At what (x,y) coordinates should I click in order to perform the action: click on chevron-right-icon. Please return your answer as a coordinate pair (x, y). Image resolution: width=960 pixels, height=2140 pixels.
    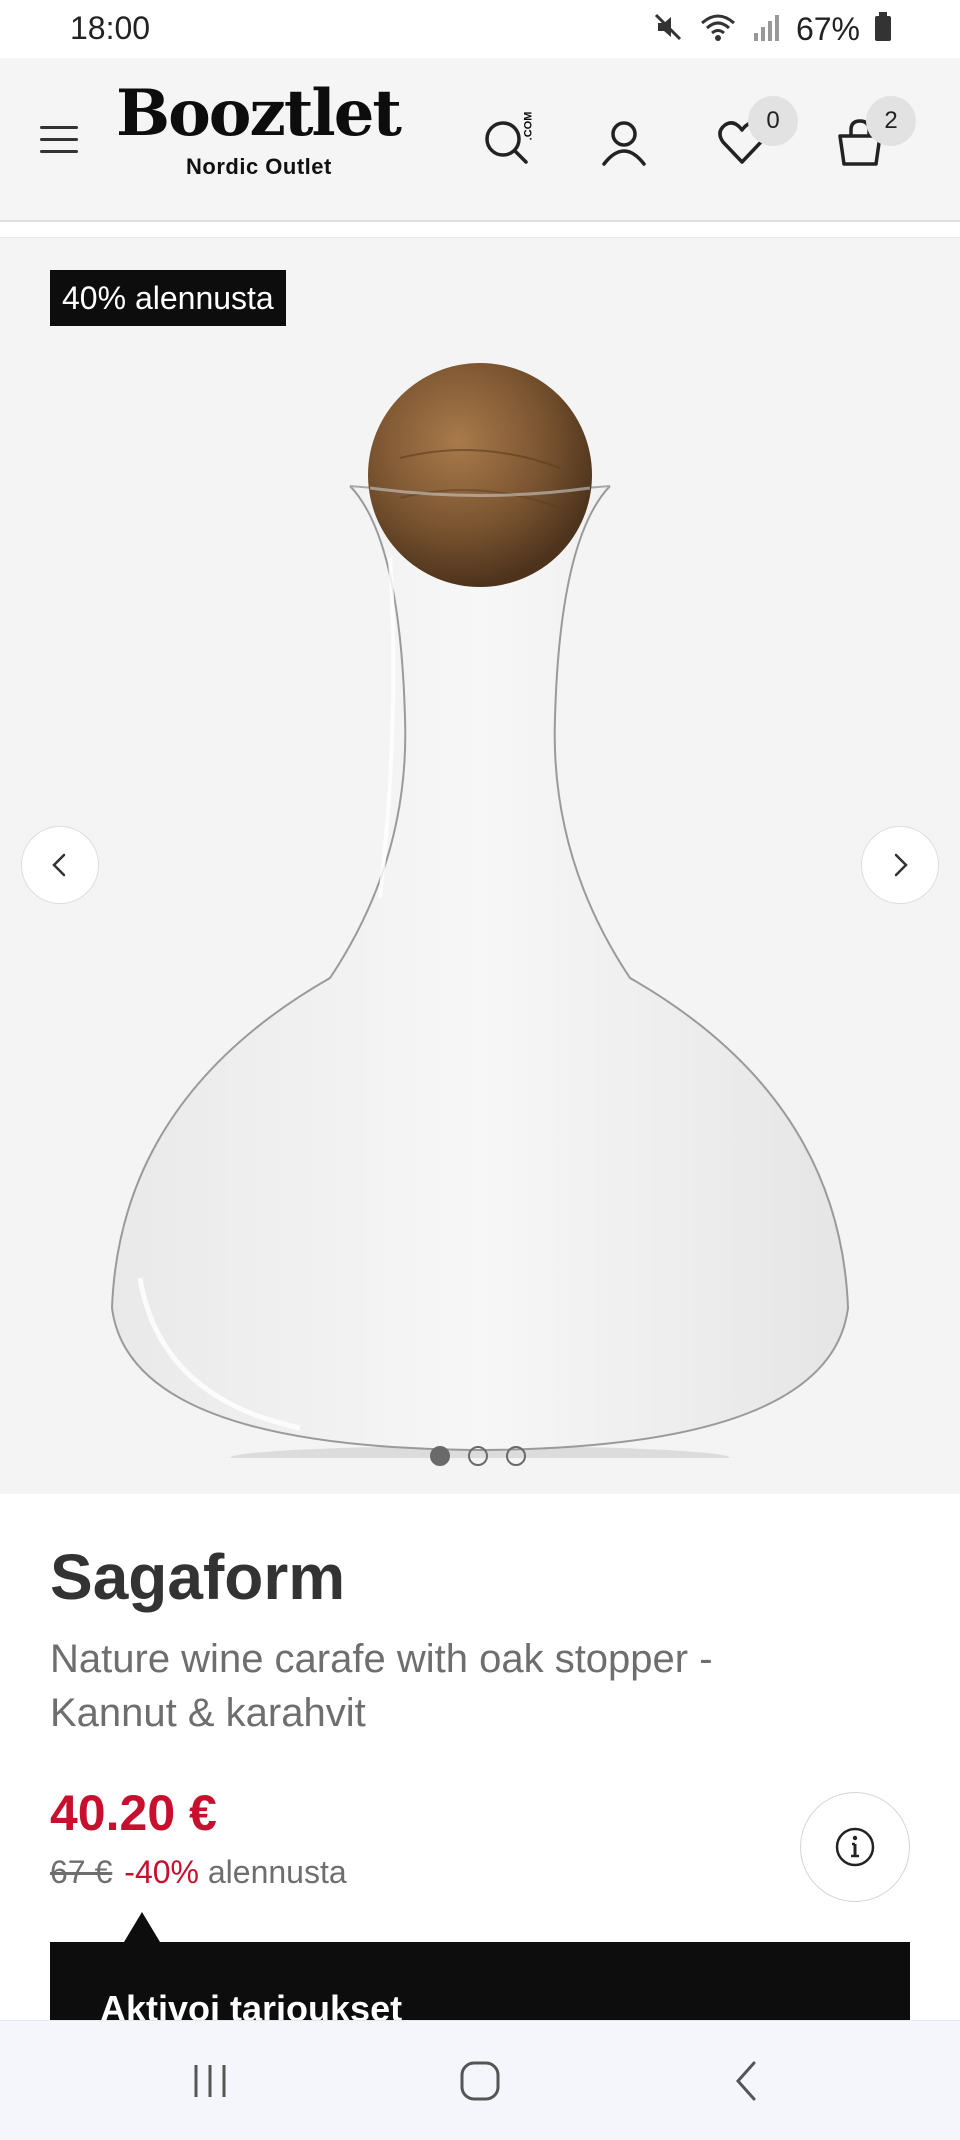
    Looking at the image, I should click on (901, 865).